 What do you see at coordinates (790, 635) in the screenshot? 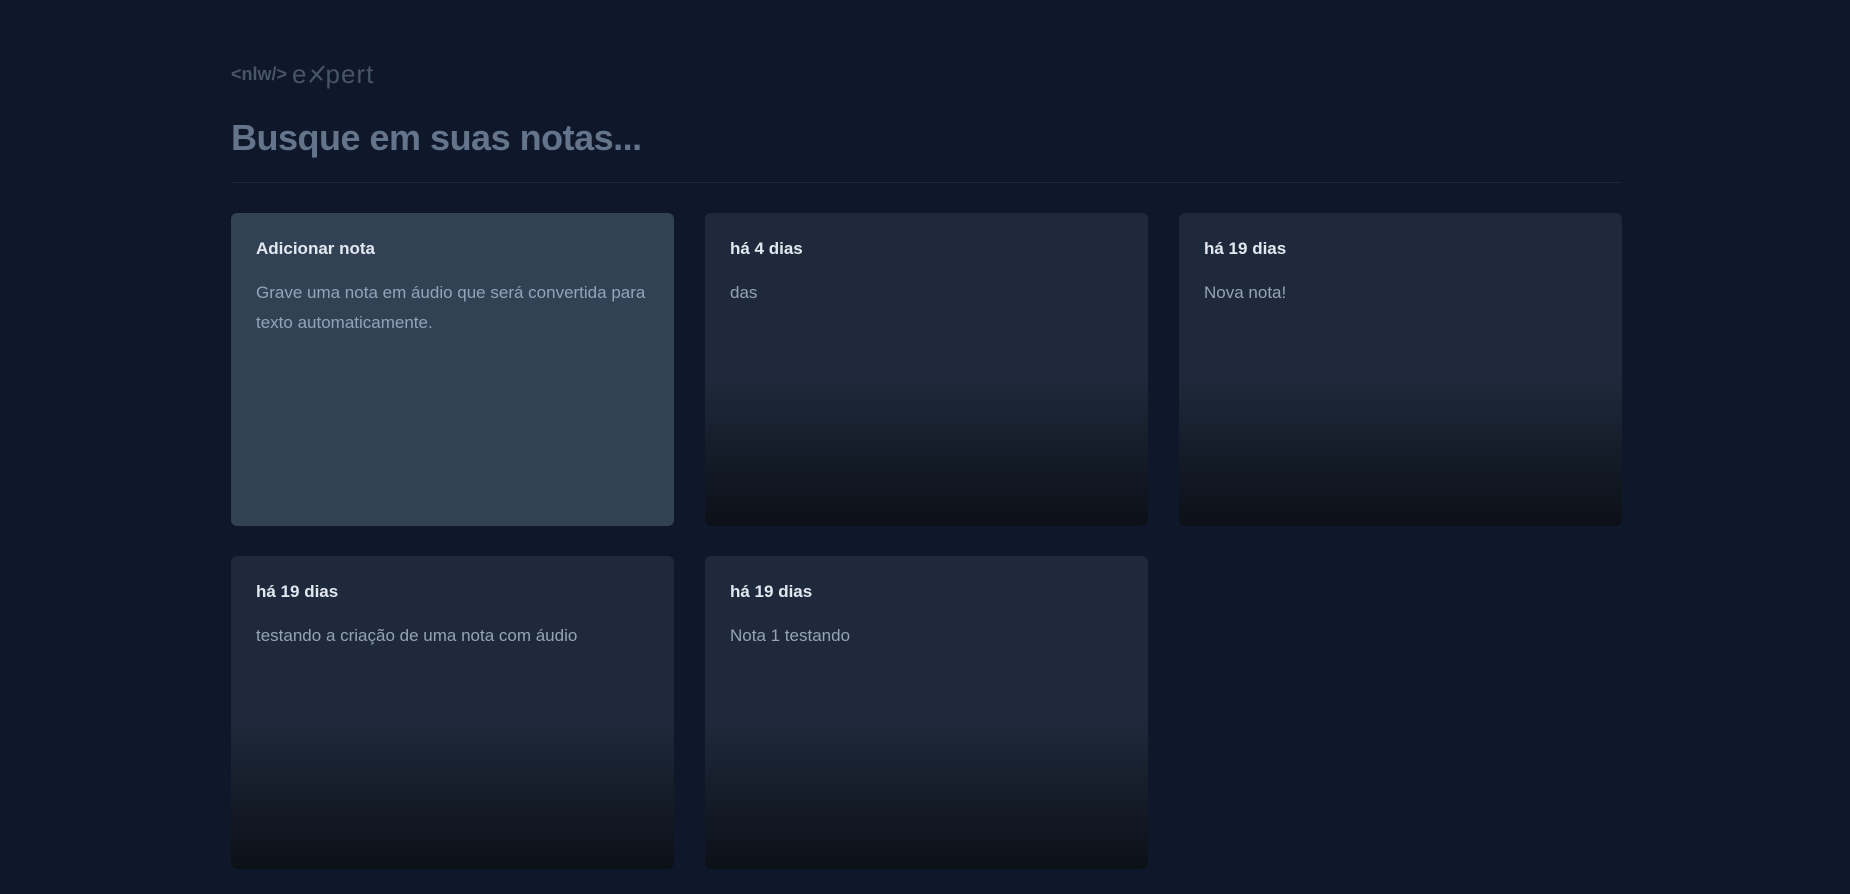
I see `note-content: Nota 1 testando` at bounding box center [790, 635].